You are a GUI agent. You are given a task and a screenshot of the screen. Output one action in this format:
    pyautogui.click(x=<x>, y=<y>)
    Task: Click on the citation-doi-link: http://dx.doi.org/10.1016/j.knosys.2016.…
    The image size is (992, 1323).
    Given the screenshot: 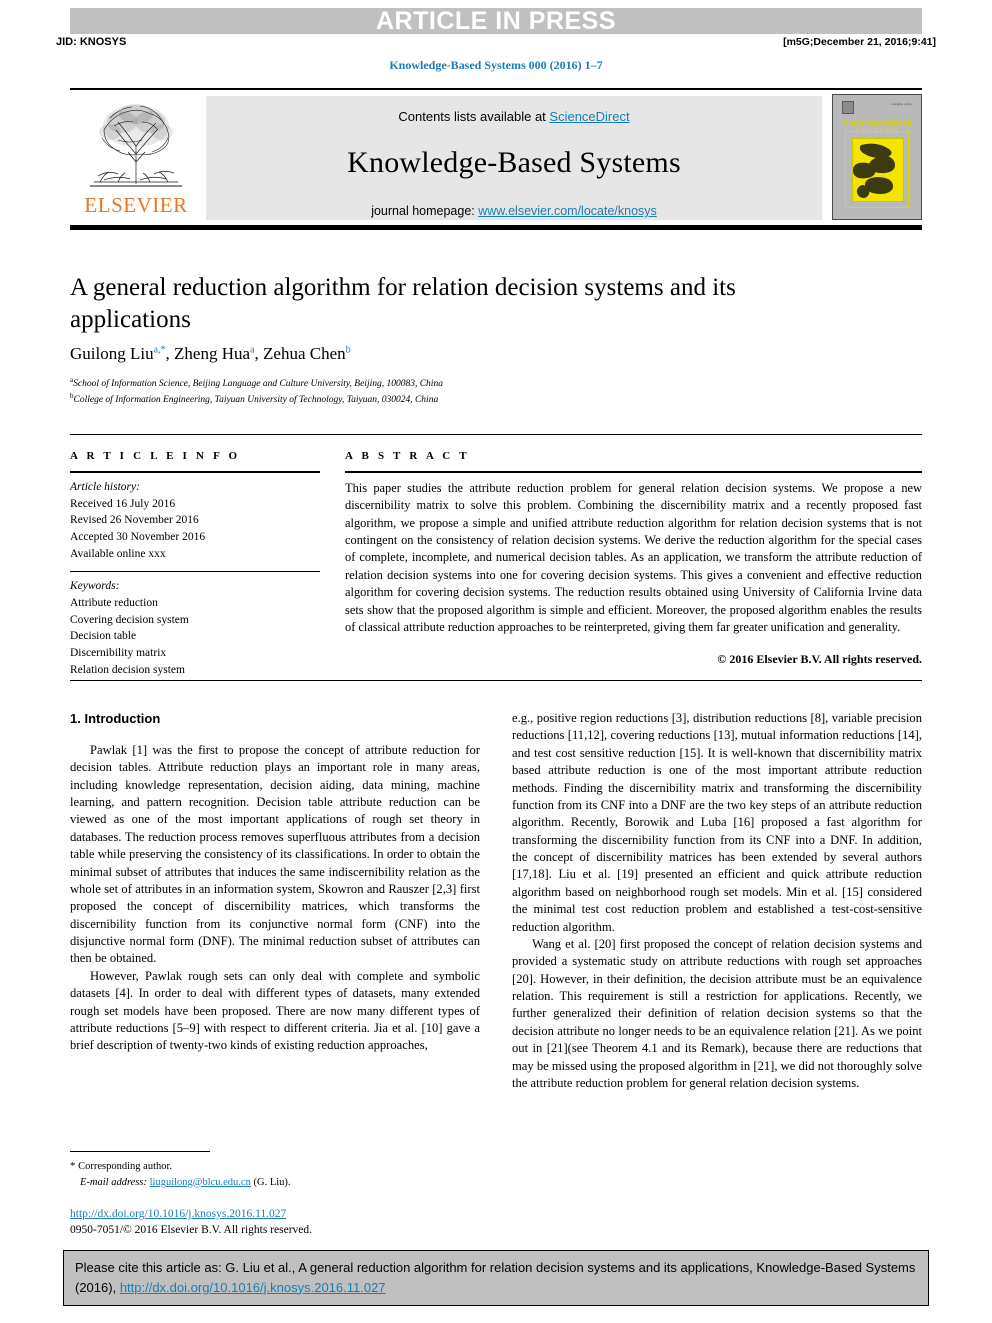 What is the action you would take?
    pyautogui.click(x=253, y=1287)
    